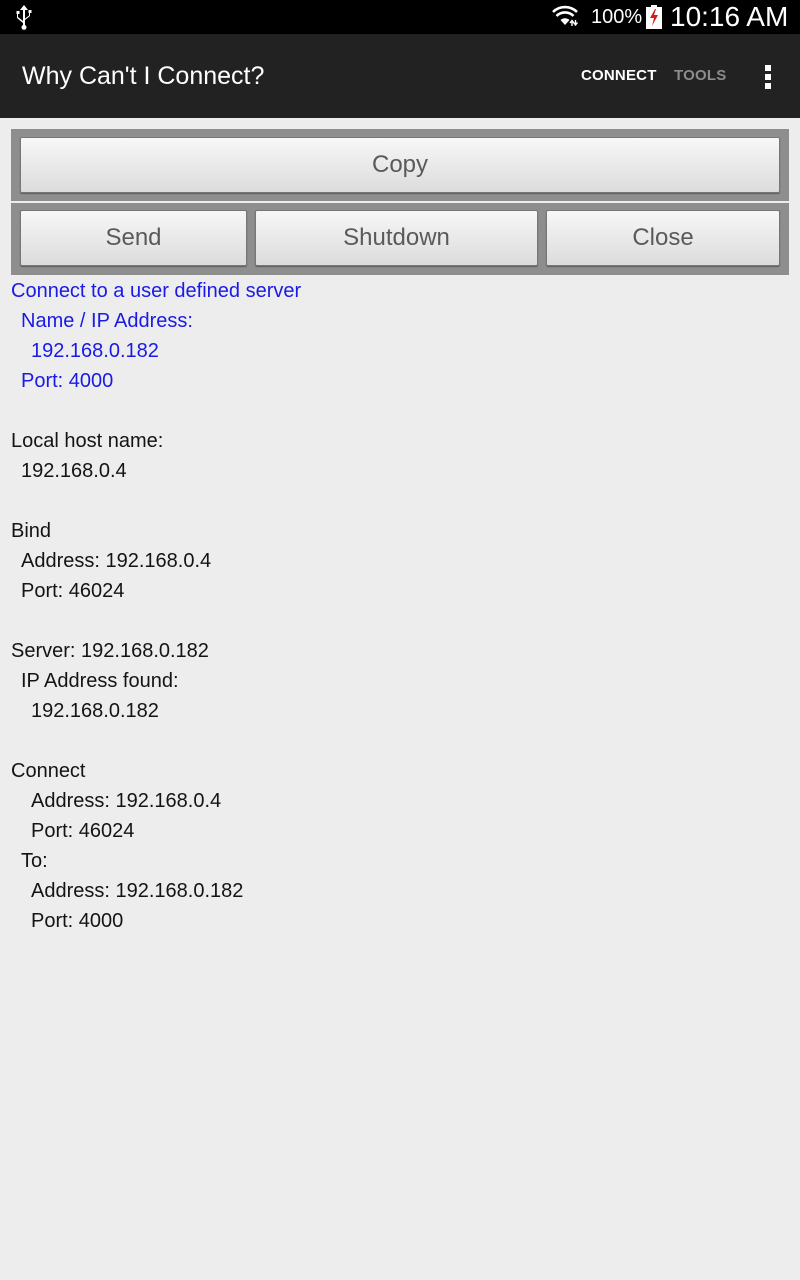 This screenshot has height=1280, width=800. What do you see at coordinates (110, 651) in the screenshot?
I see `log-line-server: Server: 192.168.0.182` at bounding box center [110, 651].